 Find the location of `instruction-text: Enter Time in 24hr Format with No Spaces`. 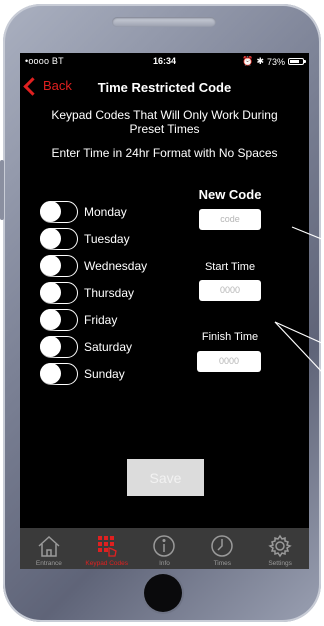

instruction-text: Enter Time in 24hr Format with No Spaces is located at coordinates (164, 153).